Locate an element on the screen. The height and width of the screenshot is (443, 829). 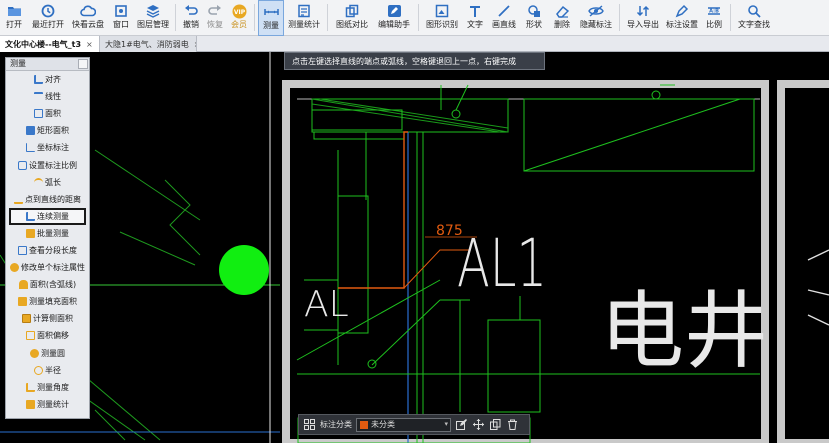
measure-icon is located at coordinates (271, 12).